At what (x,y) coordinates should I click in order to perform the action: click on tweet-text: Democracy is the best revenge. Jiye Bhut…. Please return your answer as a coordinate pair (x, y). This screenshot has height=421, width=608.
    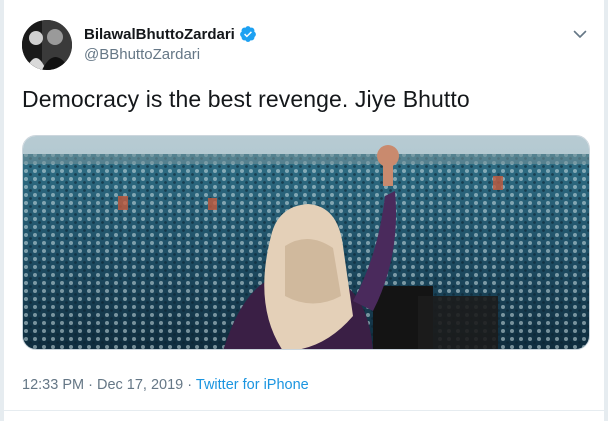
    Looking at the image, I should click on (246, 99).